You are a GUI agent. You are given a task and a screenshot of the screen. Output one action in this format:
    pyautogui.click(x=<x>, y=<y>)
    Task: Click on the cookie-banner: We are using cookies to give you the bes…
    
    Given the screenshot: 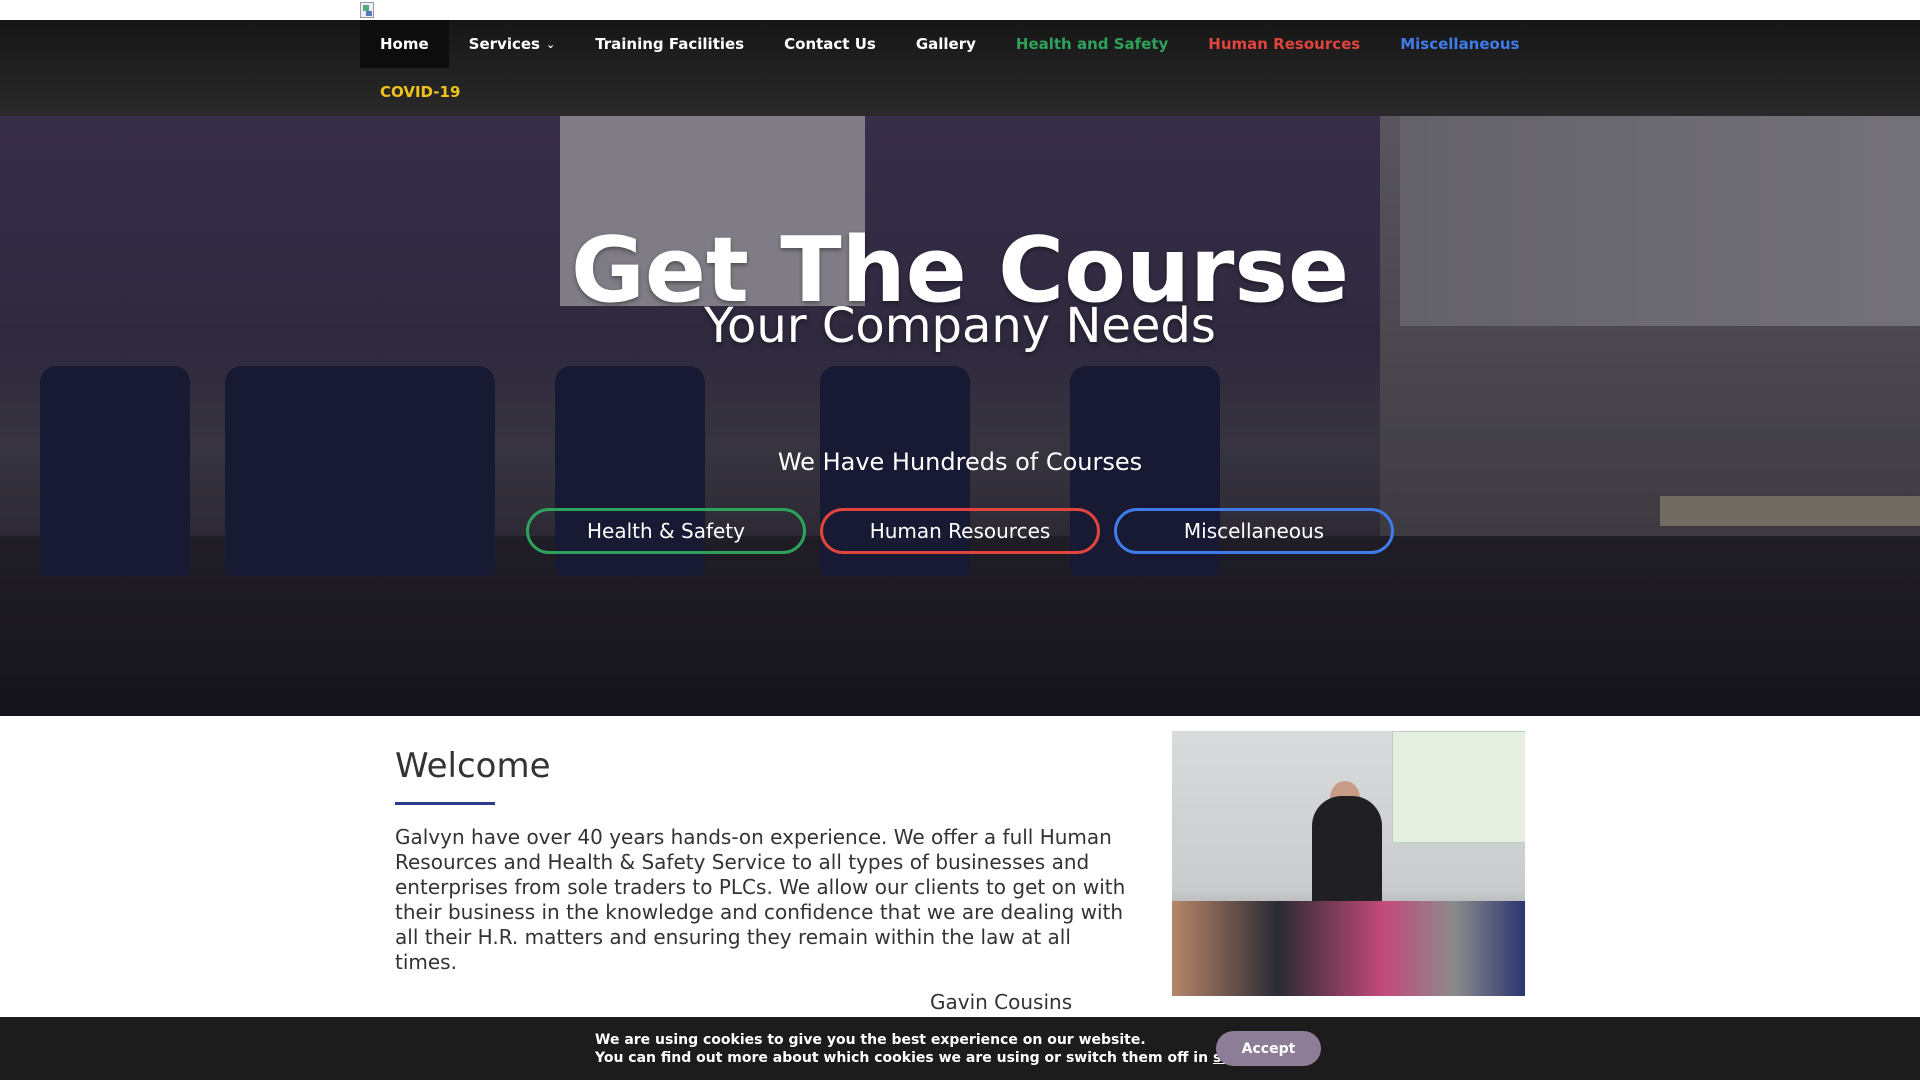 What is the action you would take?
    pyautogui.click(x=960, y=1048)
    